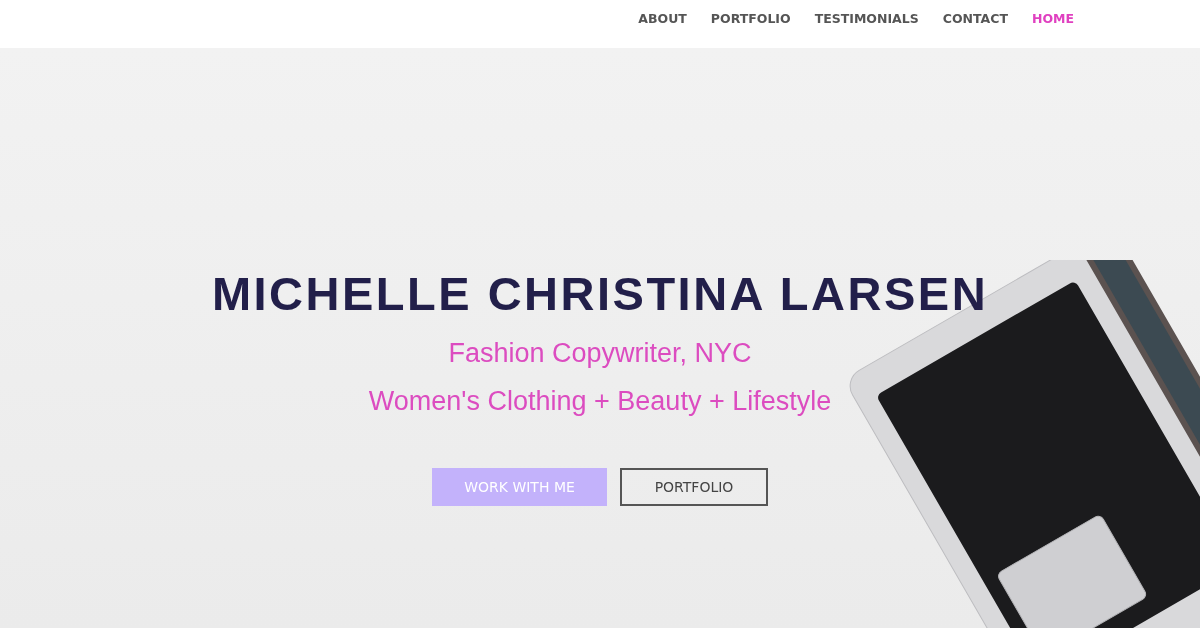  I want to click on nav-link: HOME, so click(1052, 19).